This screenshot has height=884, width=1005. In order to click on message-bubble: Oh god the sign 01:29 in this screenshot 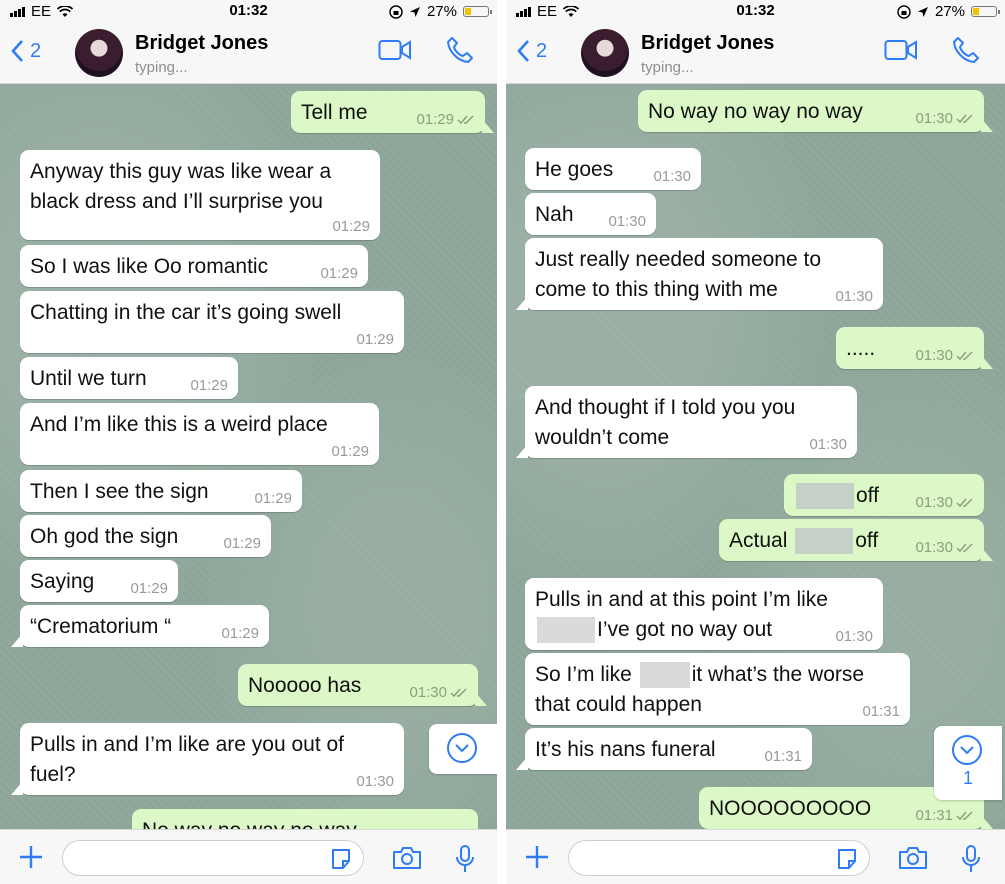, I will do `click(145, 536)`.